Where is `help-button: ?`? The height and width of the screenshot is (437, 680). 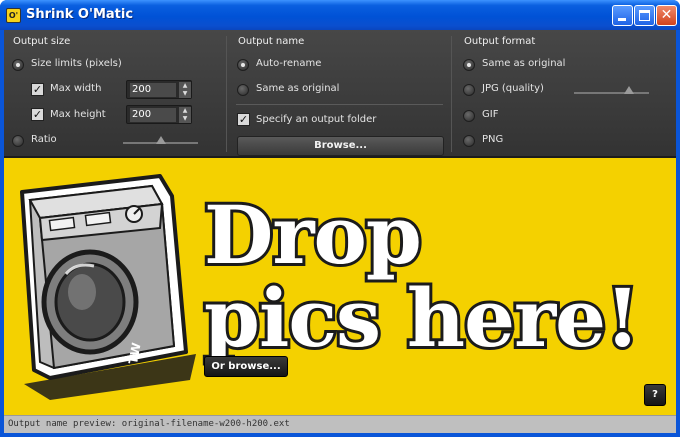
help-button: ? is located at coordinates (655, 395).